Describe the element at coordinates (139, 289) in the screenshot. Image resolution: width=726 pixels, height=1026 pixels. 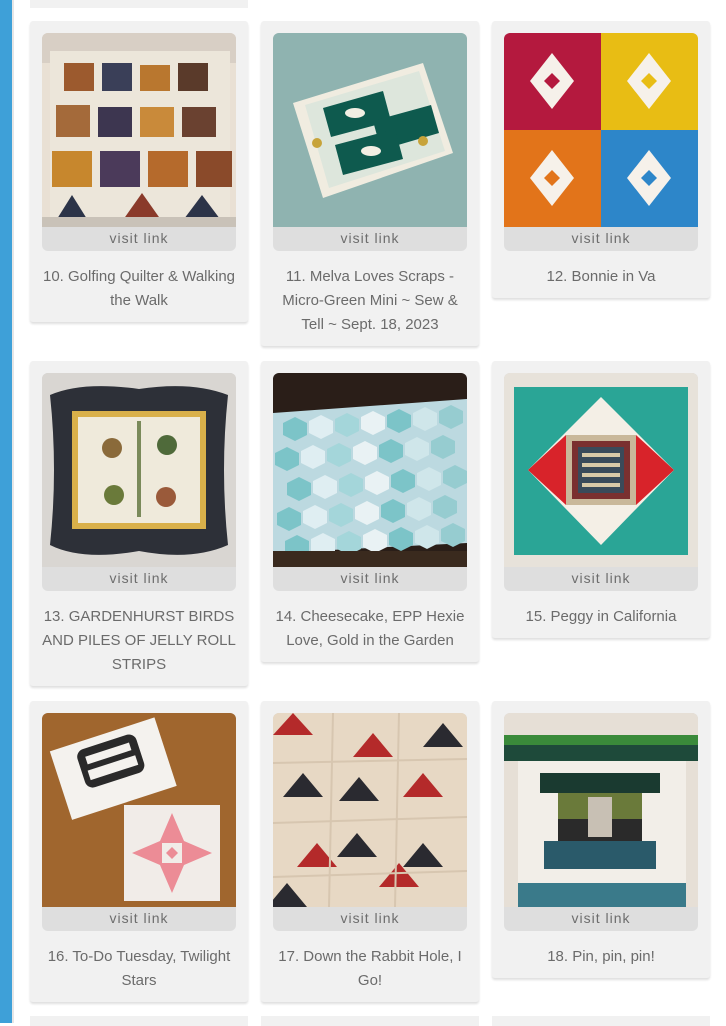
I see `entry-title: 10. Golfing Quilter & Walking the Walk` at that location.